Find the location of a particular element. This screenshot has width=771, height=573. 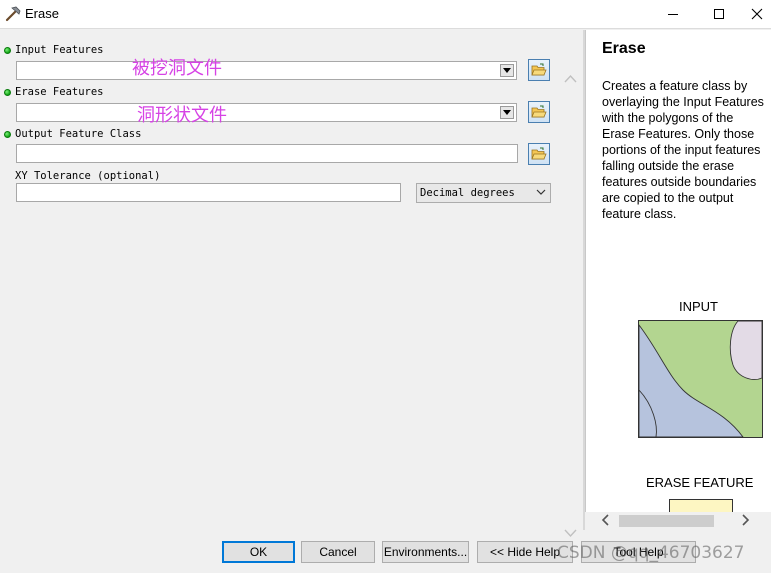

close-button is located at coordinates (756, 14).